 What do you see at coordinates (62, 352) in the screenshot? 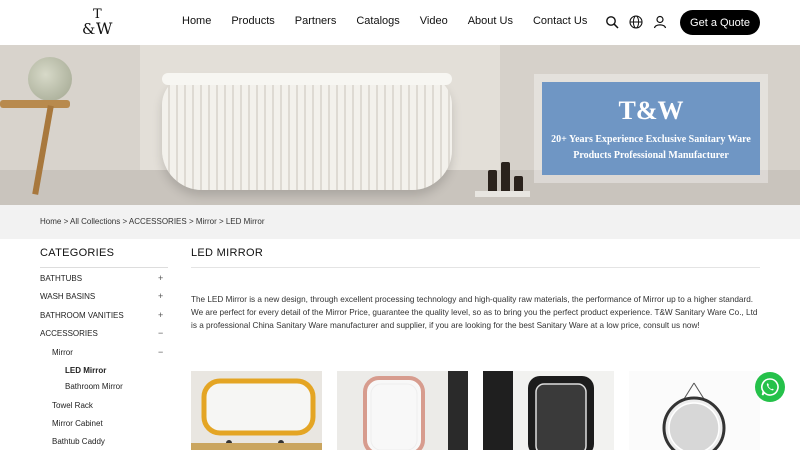
I see `sidebar-item-mirror: Mirror` at bounding box center [62, 352].